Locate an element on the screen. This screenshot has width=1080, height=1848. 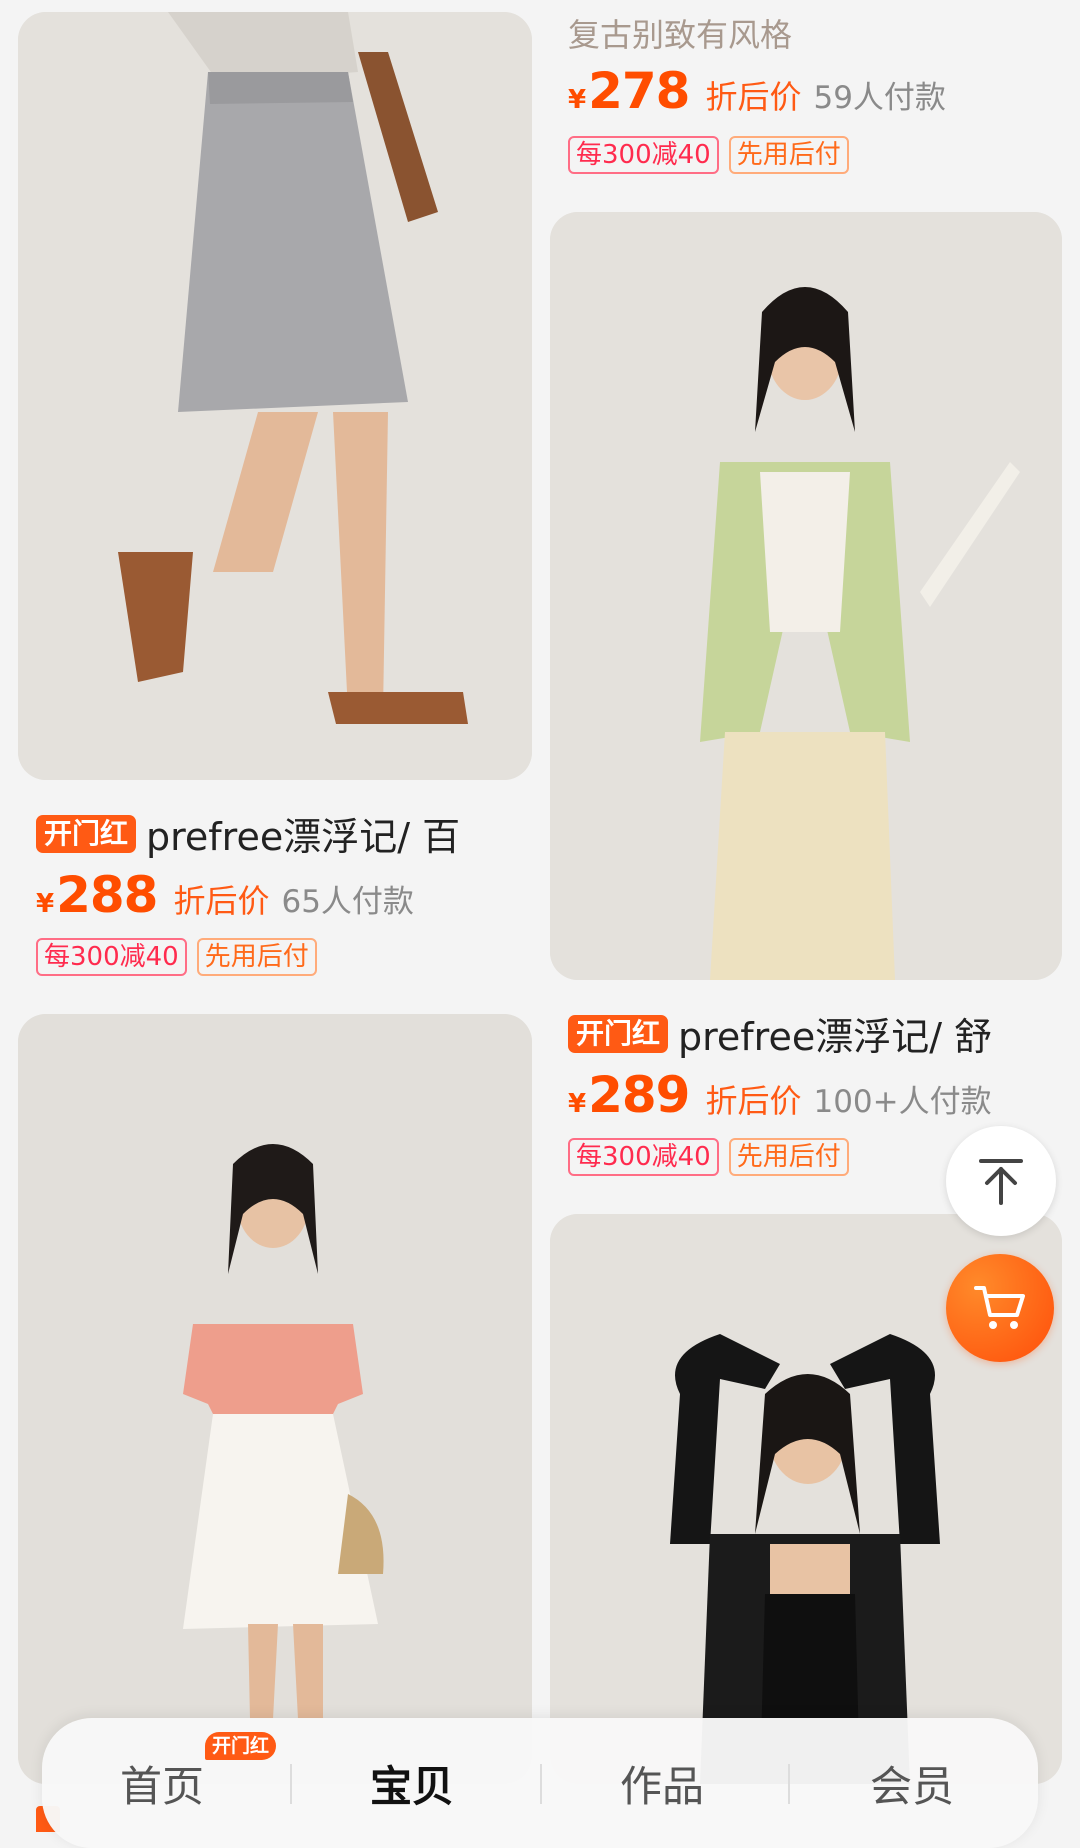
product-price: 278 is located at coordinates (639, 91).